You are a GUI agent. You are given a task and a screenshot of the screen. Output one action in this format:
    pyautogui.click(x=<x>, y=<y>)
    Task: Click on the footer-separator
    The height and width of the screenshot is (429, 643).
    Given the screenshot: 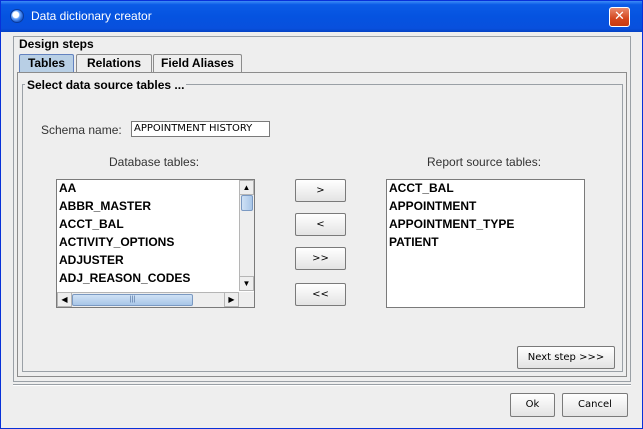 What is the action you would take?
    pyautogui.click(x=322, y=385)
    